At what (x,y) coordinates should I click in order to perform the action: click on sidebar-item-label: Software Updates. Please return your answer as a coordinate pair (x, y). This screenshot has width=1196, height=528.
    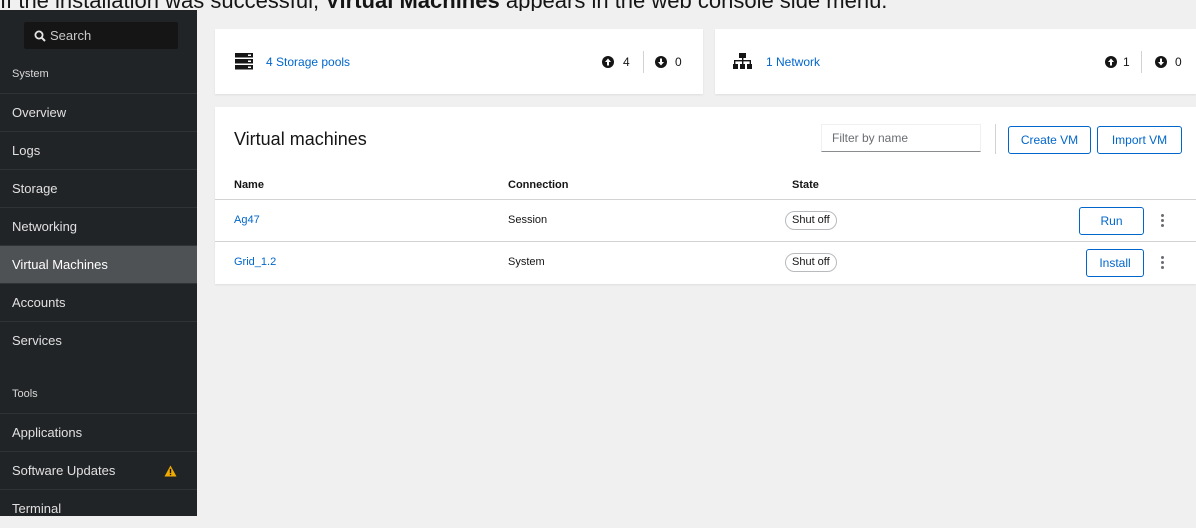
    Looking at the image, I should click on (64, 470).